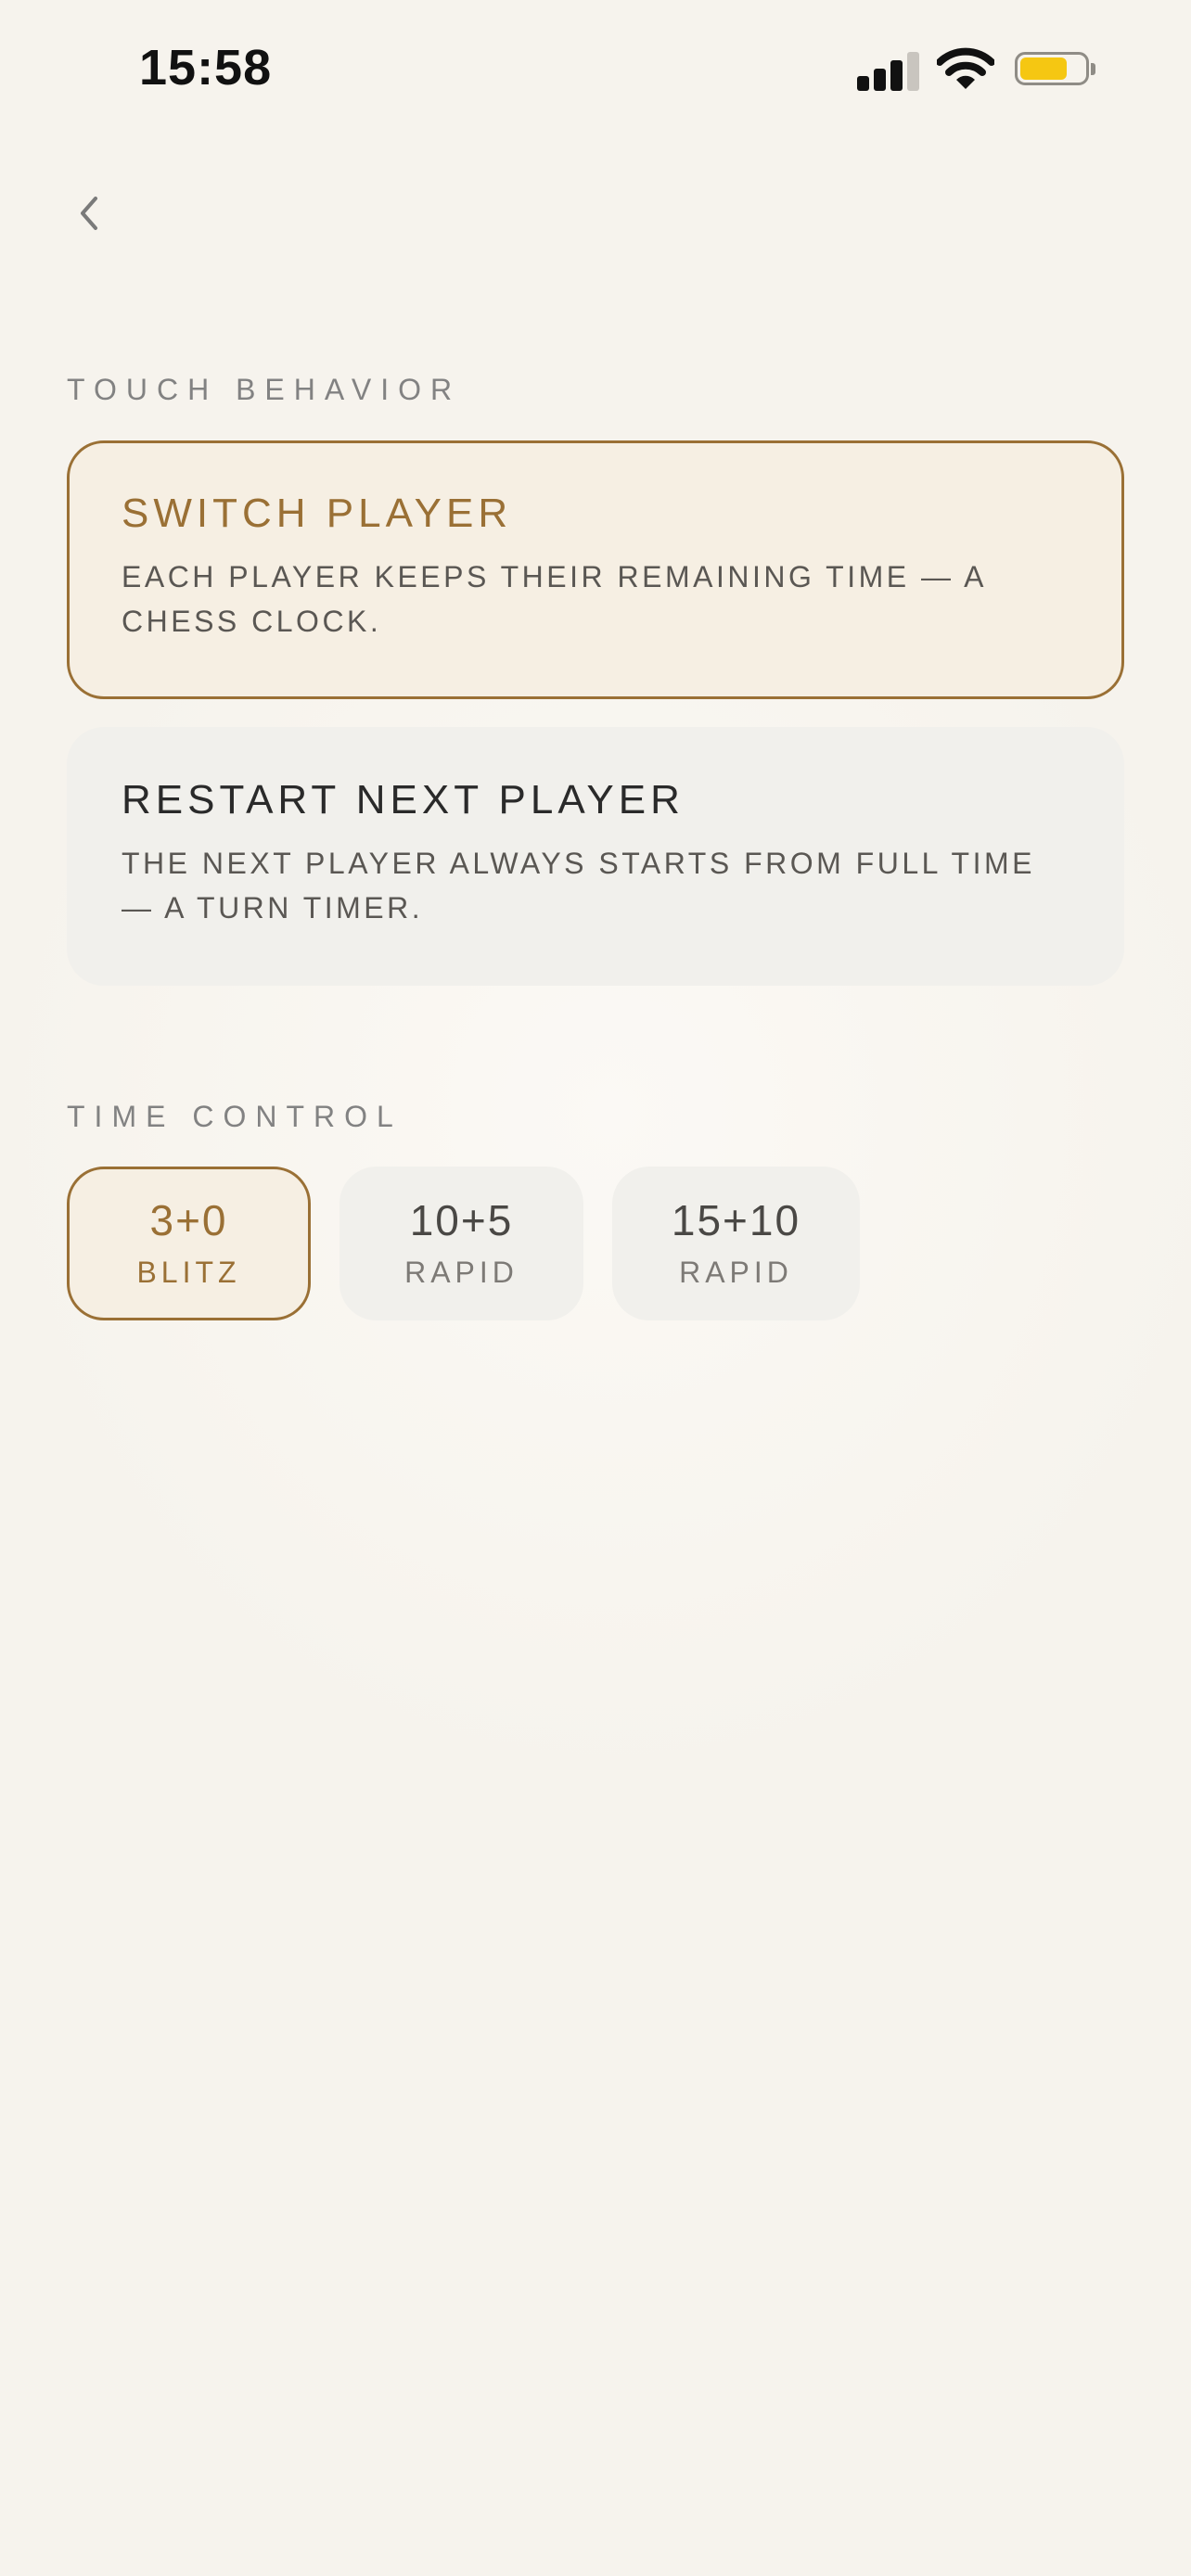 The height and width of the screenshot is (2576, 1191). I want to click on chevron-left-icon, so click(89, 216).